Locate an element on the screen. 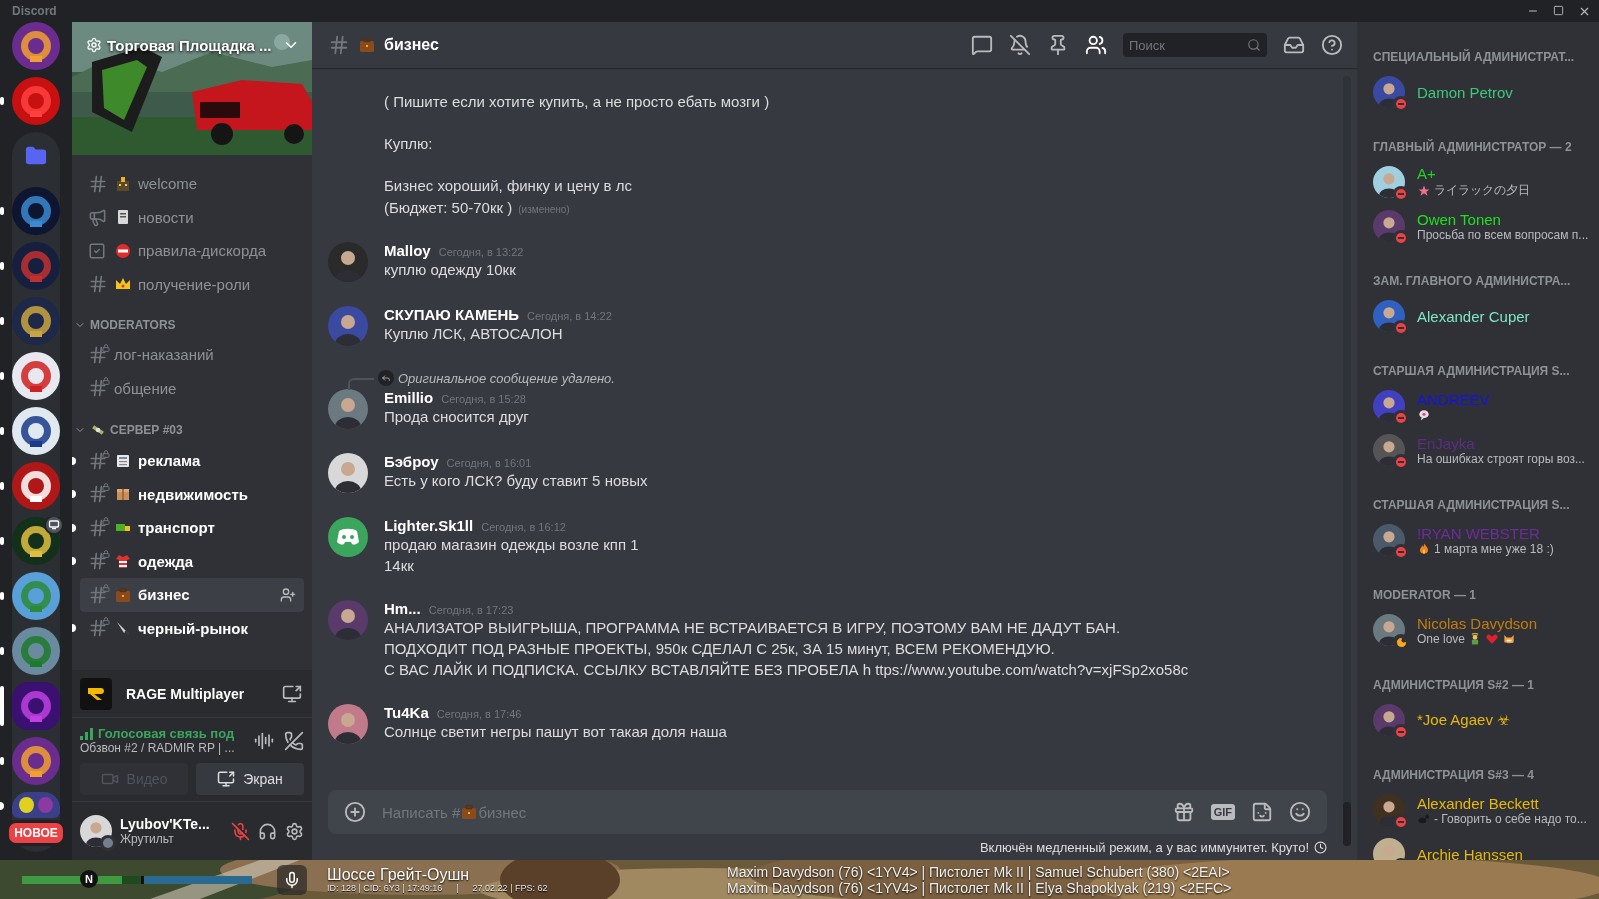 This screenshot has height=899, width=1599. inbox-icon is located at coordinates (1294, 45).